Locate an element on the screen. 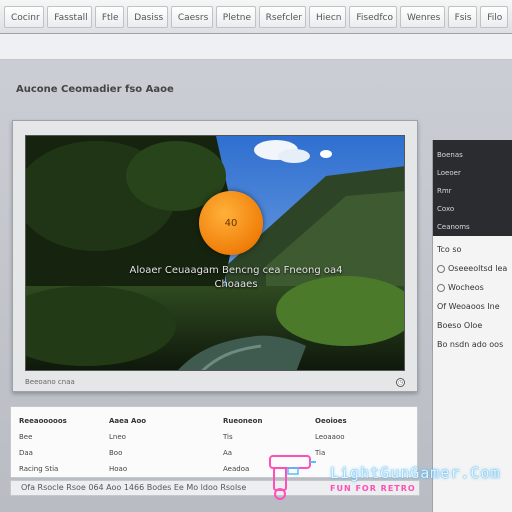  table-cell: Boo is located at coordinates (116, 453).